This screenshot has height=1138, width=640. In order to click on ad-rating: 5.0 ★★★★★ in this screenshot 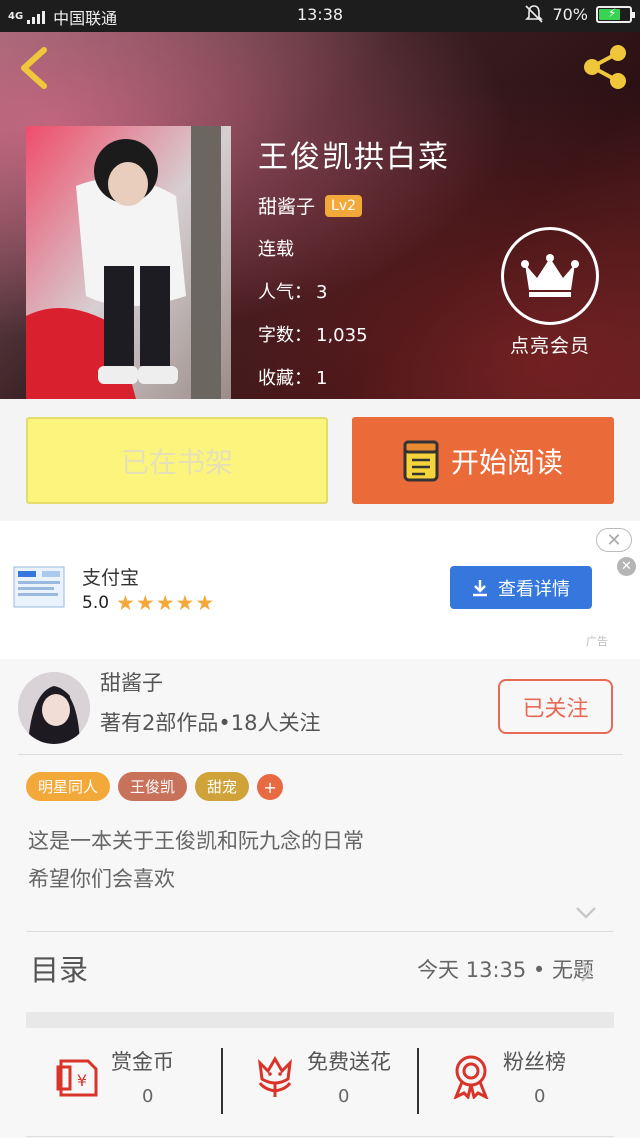, I will do `click(148, 603)`.